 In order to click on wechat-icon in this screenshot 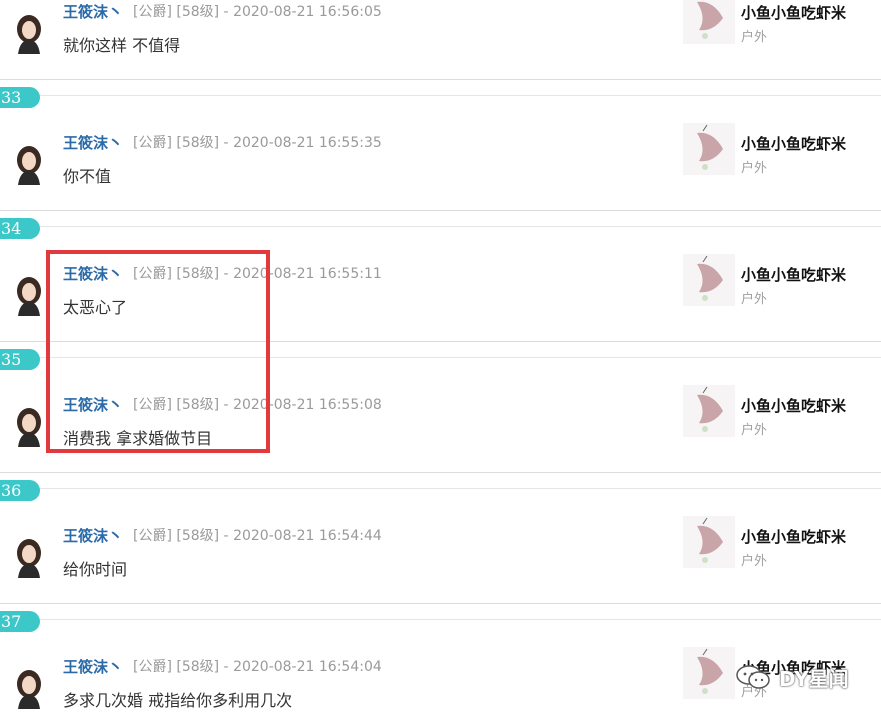, I will do `click(753, 677)`.